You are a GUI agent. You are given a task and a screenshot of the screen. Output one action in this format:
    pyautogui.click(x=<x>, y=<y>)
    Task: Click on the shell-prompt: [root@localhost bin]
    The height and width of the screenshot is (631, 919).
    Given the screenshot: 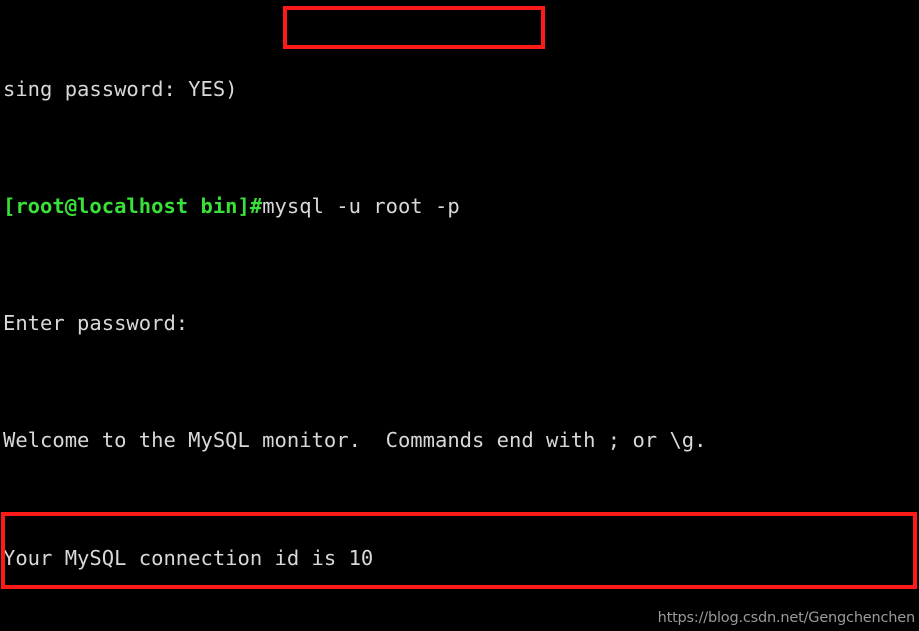 What is the action you would take?
    pyautogui.click(x=126, y=206)
    